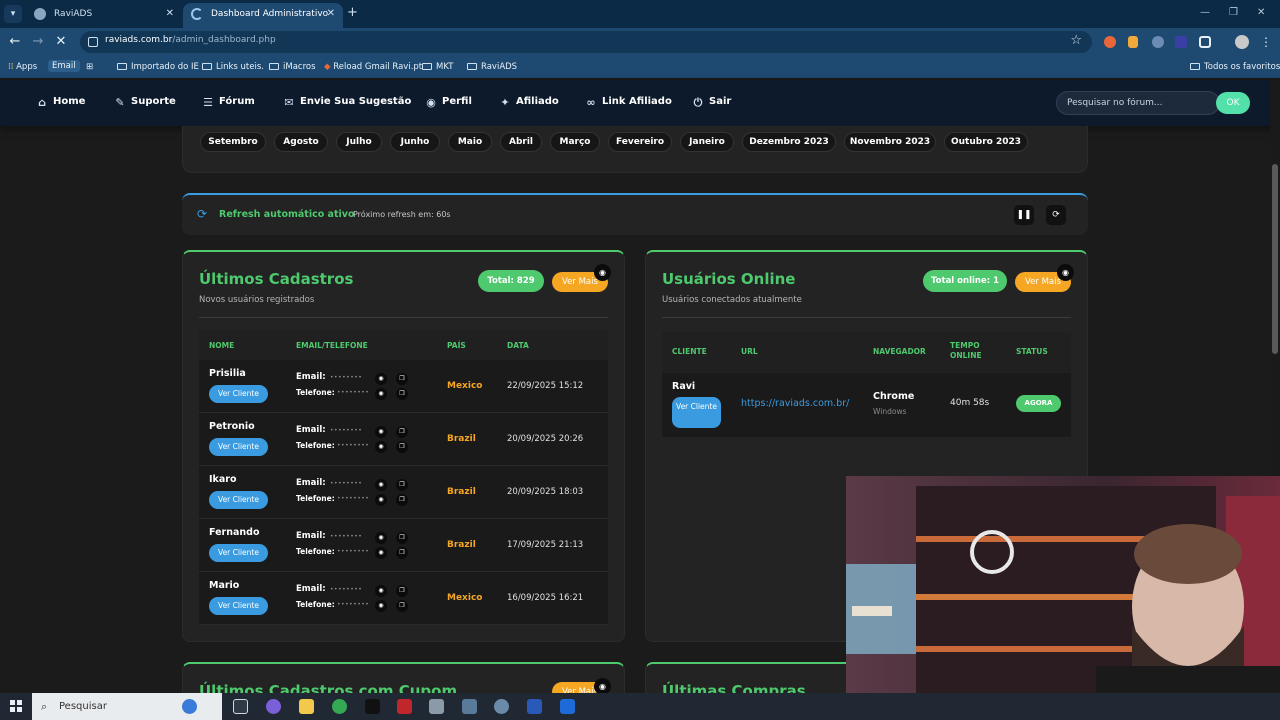 Image resolution: width=1280 pixels, height=720 pixels. I want to click on minimize-icon: —, so click(1205, 12).